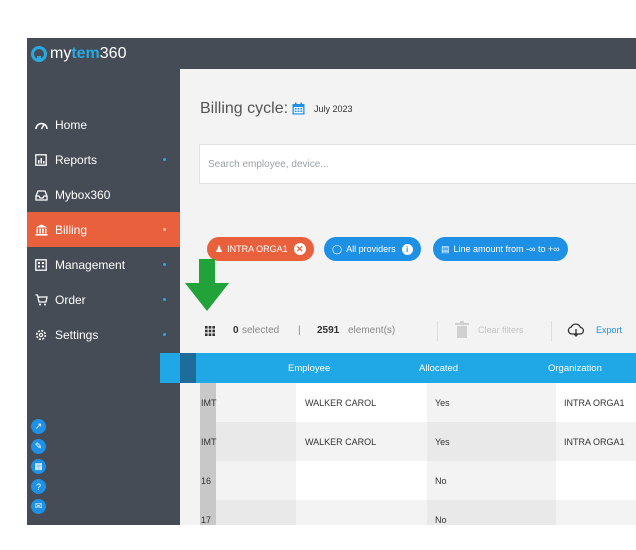 Image resolution: width=636 pixels, height=550 pixels. I want to click on row-stub-text: 16, so click(206, 481).